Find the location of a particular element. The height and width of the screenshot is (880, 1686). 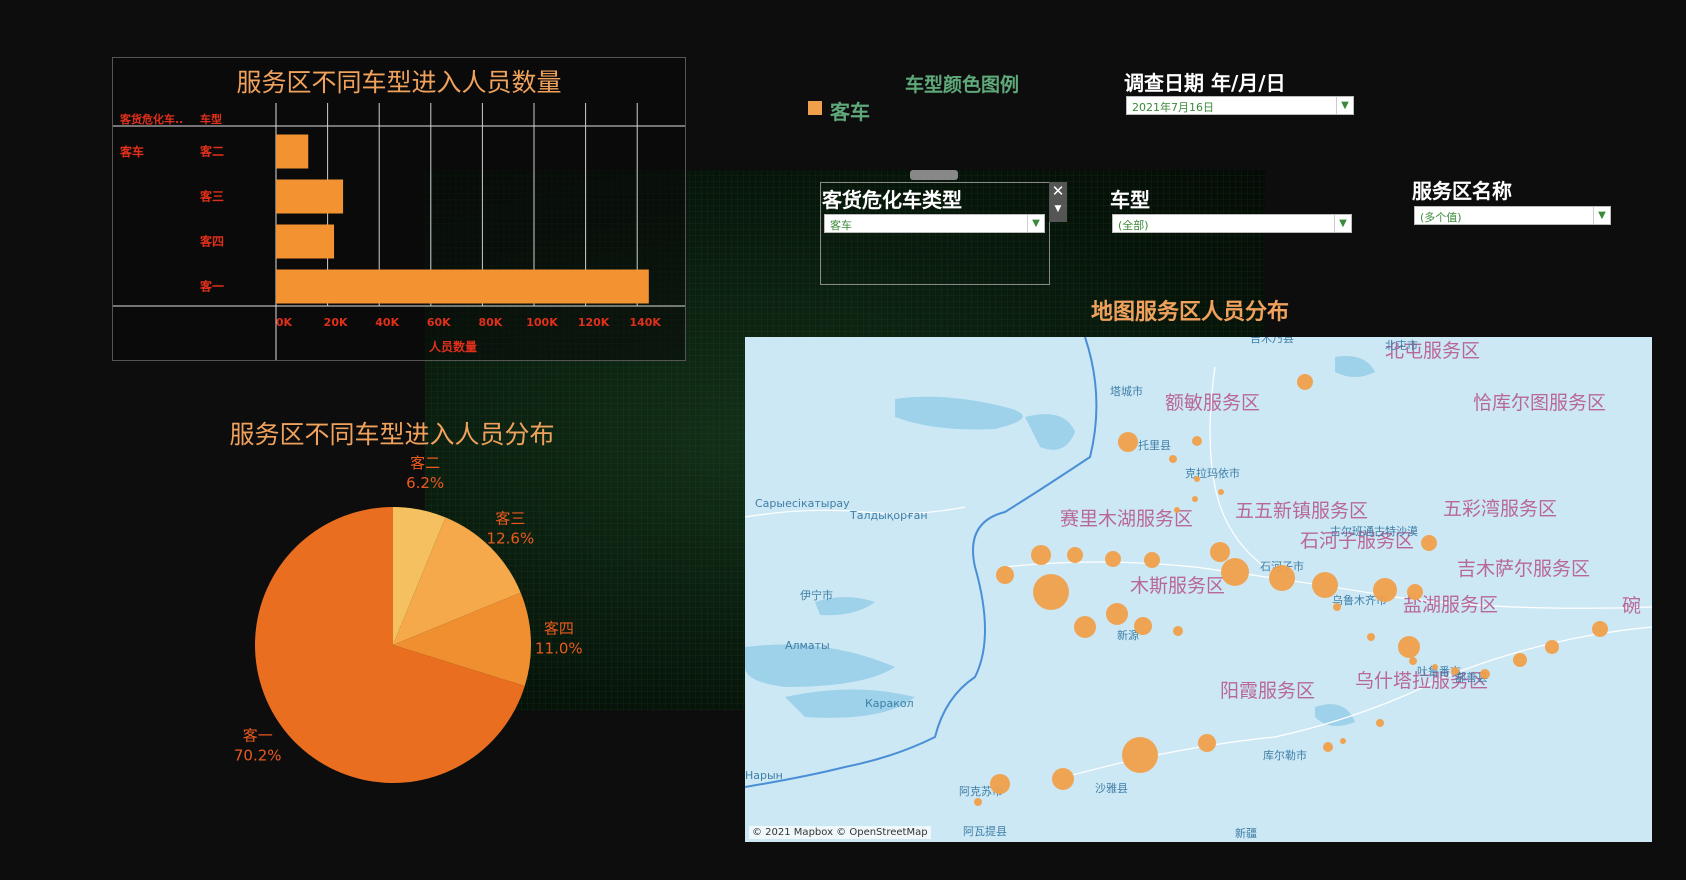

pie-slice-percent: 70.2% is located at coordinates (258, 756).